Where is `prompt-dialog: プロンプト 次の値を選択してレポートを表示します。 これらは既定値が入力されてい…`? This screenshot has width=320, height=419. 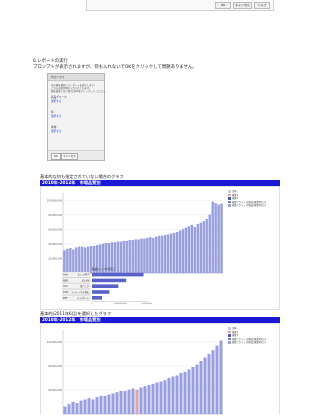 prompt-dialog: プロンプト 次の値を選択してレポートを表示します。 これらは既定値が入力されてい… is located at coordinates (77, 117).